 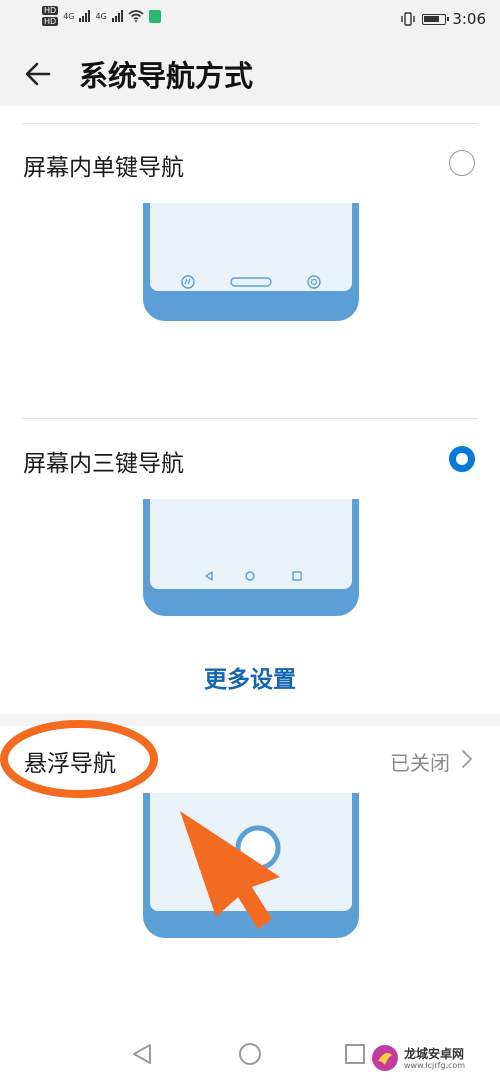 What do you see at coordinates (251, 282) in the screenshot?
I see `single-key-nav-icons` at bounding box center [251, 282].